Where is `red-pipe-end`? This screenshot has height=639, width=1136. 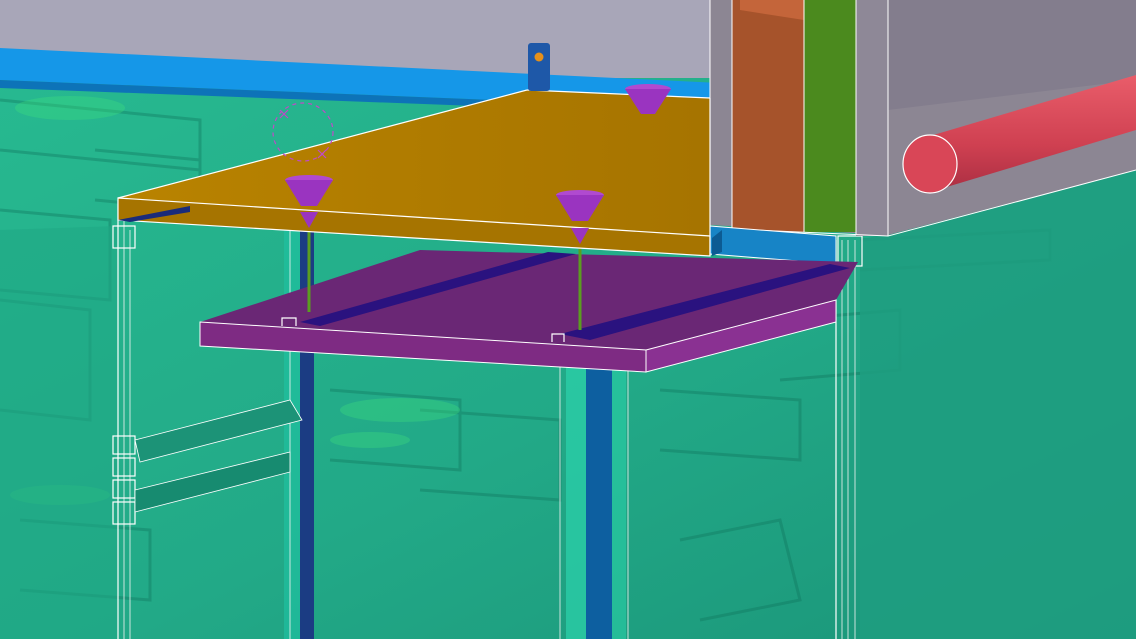
red-pipe-end is located at coordinates (930, 164).